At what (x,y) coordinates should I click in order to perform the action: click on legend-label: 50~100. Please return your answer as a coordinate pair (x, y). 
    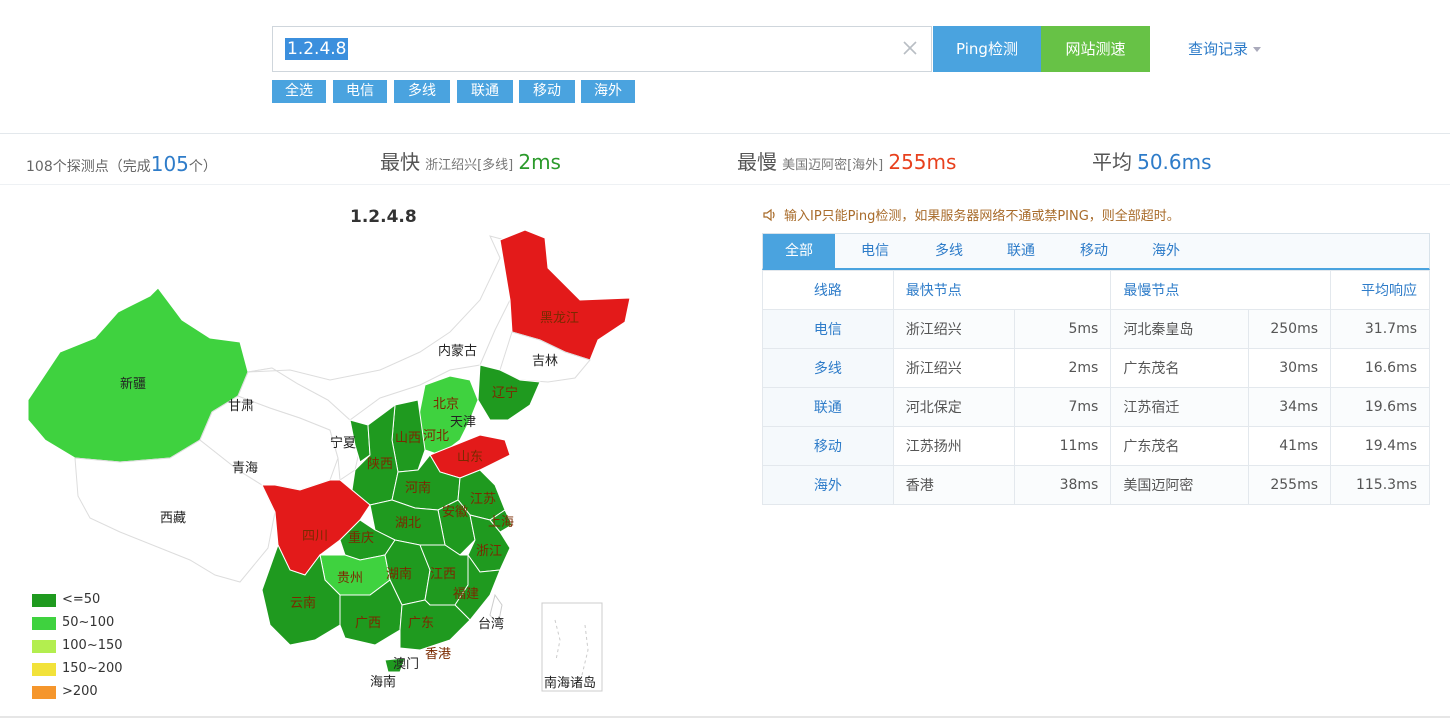
    Looking at the image, I should click on (88, 622).